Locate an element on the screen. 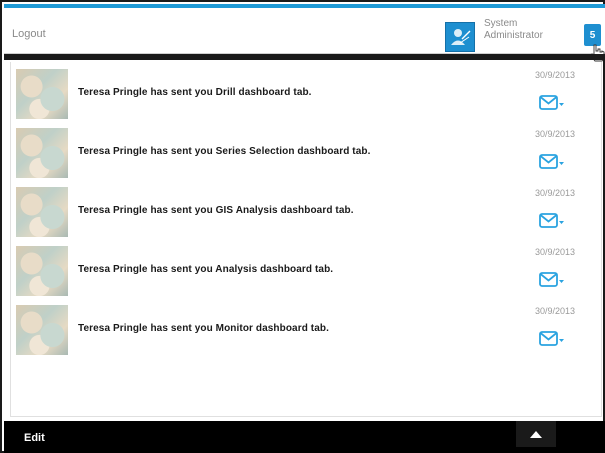  header-divider is located at coordinates (304, 57).